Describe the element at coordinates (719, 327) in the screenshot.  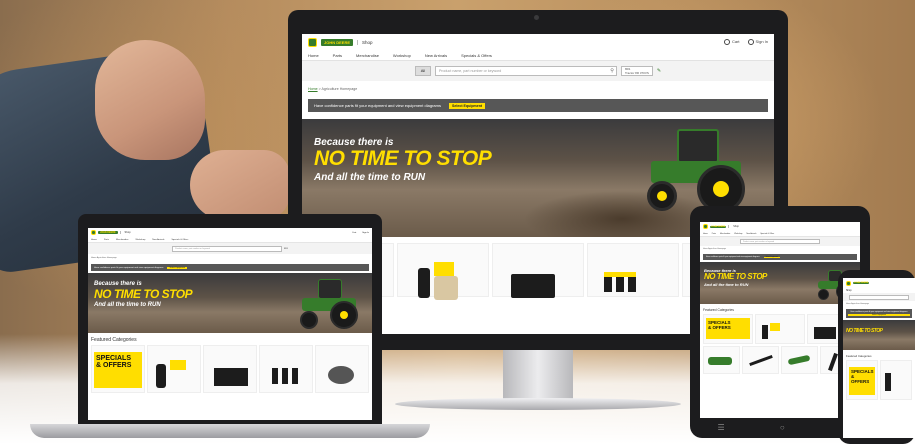
I see `specials-text-2: & OFFERS` at that location.